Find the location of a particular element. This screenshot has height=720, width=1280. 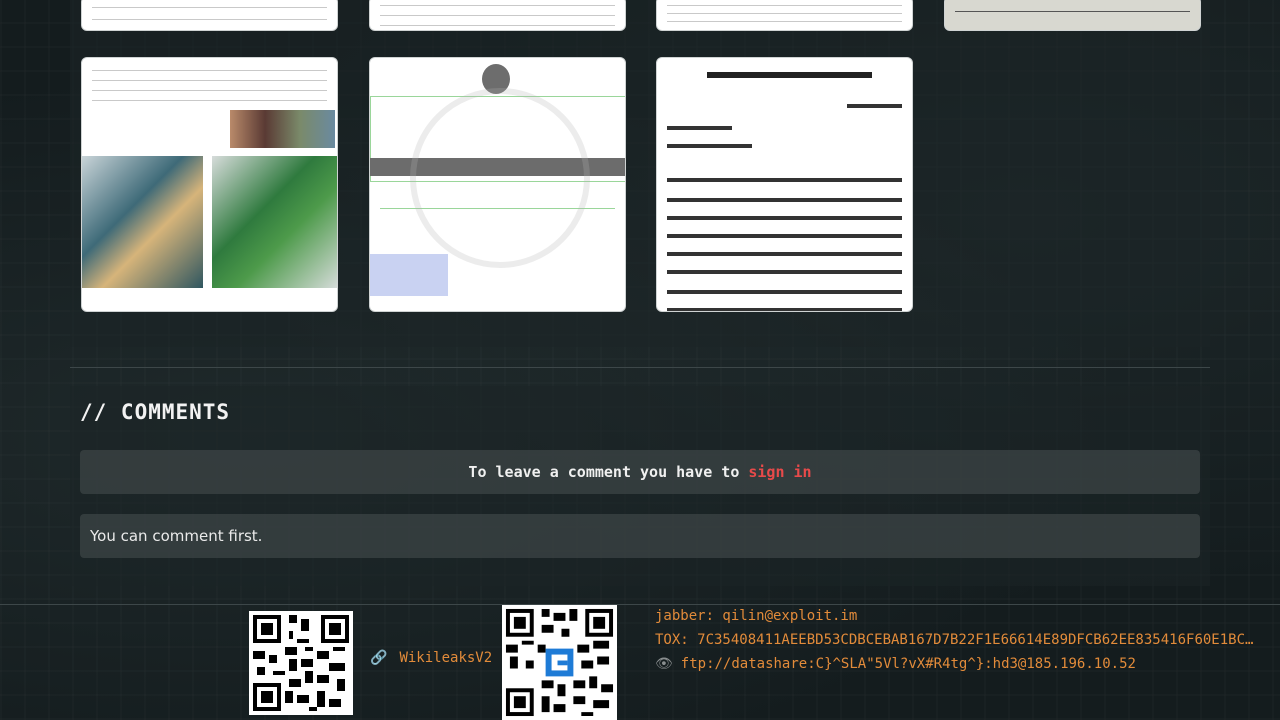

section-divider is located at coordinates (640, 367).